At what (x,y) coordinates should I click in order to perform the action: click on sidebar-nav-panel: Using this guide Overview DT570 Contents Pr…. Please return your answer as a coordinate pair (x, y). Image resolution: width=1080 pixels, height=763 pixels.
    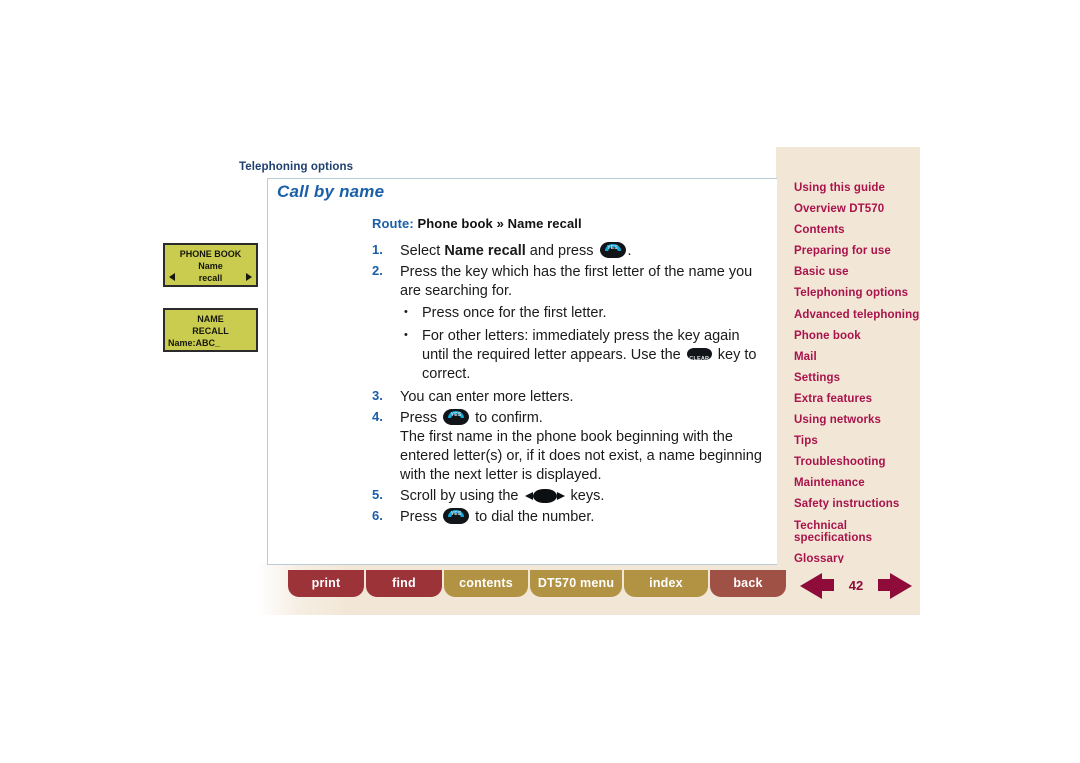
    Looking at the image, I should click on (848, 381).